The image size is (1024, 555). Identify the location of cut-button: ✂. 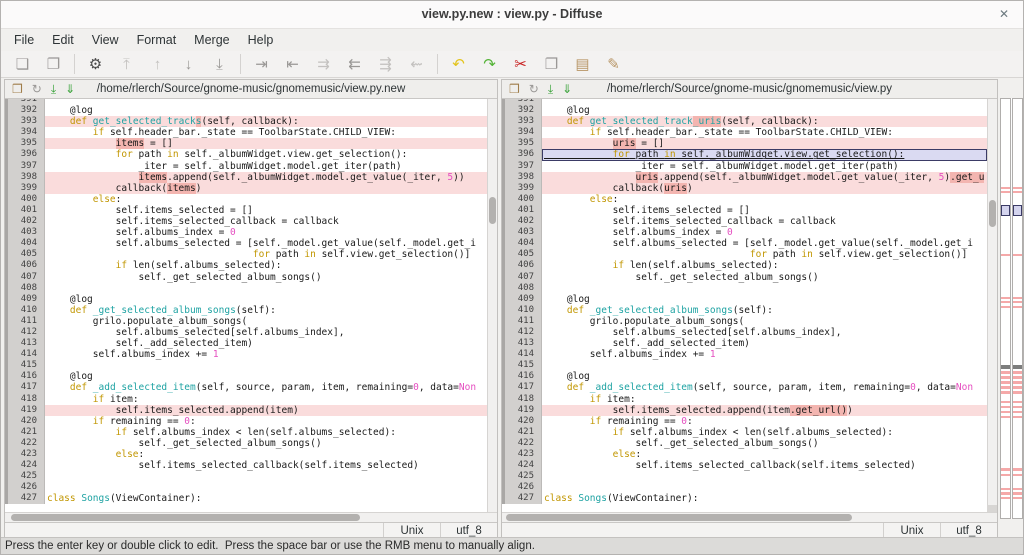
(520, 64).